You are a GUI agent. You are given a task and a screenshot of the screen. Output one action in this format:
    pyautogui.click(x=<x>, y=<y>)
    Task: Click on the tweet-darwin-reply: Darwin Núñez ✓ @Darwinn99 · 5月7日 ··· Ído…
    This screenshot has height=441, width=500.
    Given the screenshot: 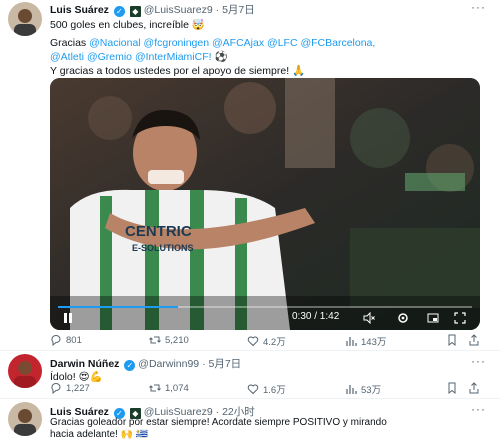 What is the action you would take?
    pyautogui.click(x=250, y=375)
    